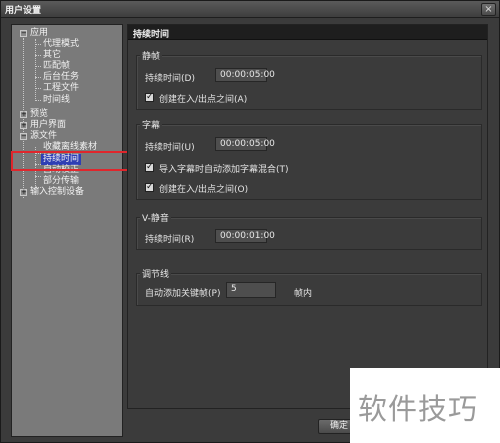 The image size is (500, 443). I want to click on group-vmute-title: V-静音, so click(155, 217).